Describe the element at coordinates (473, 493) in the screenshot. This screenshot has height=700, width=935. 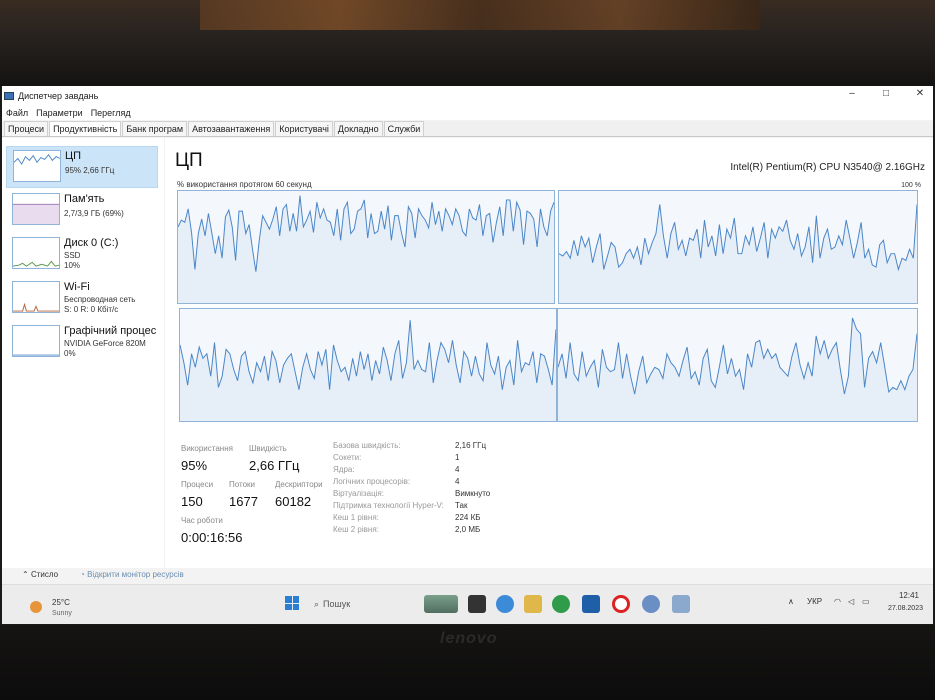
I see `detail-value: Вимкнуто` at that location.